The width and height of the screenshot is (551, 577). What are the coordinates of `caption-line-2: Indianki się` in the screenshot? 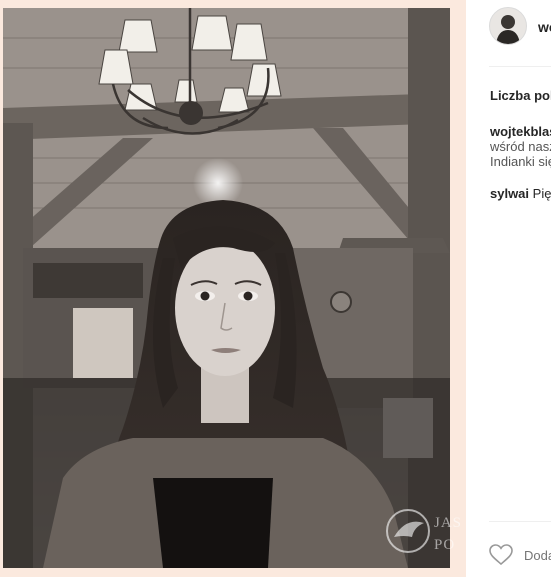 It's located at (520, 161).